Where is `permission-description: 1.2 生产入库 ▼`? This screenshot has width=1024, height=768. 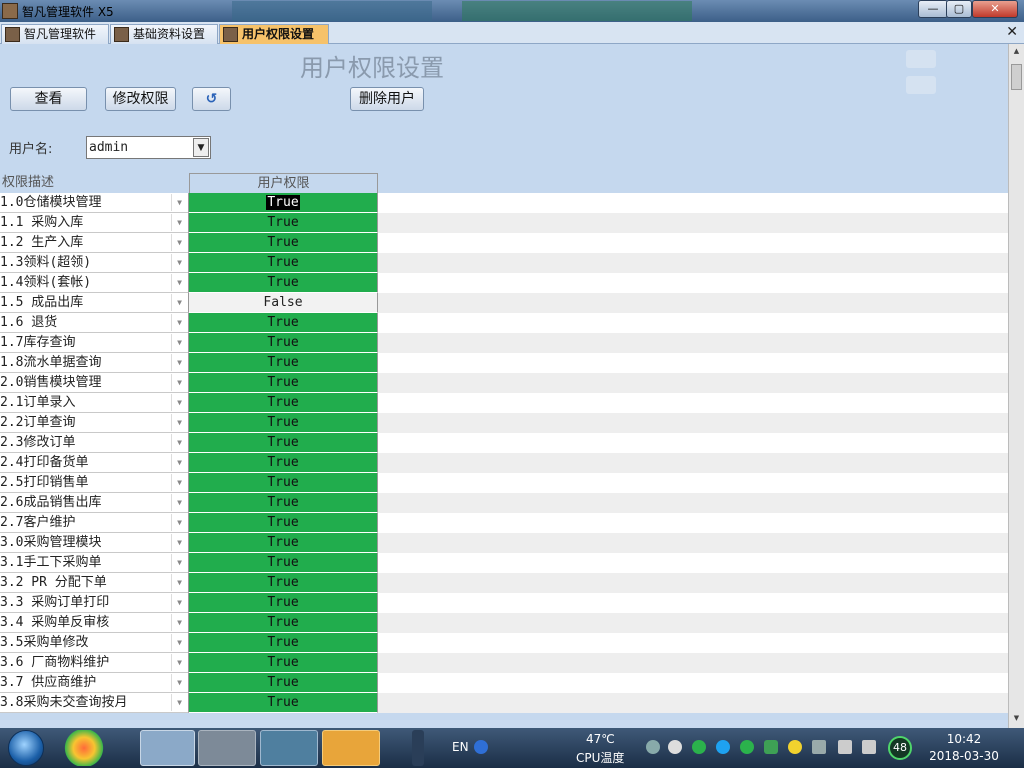
permission-description: 1.2 生产入库 ▼ is located at coordinates (94, 243).